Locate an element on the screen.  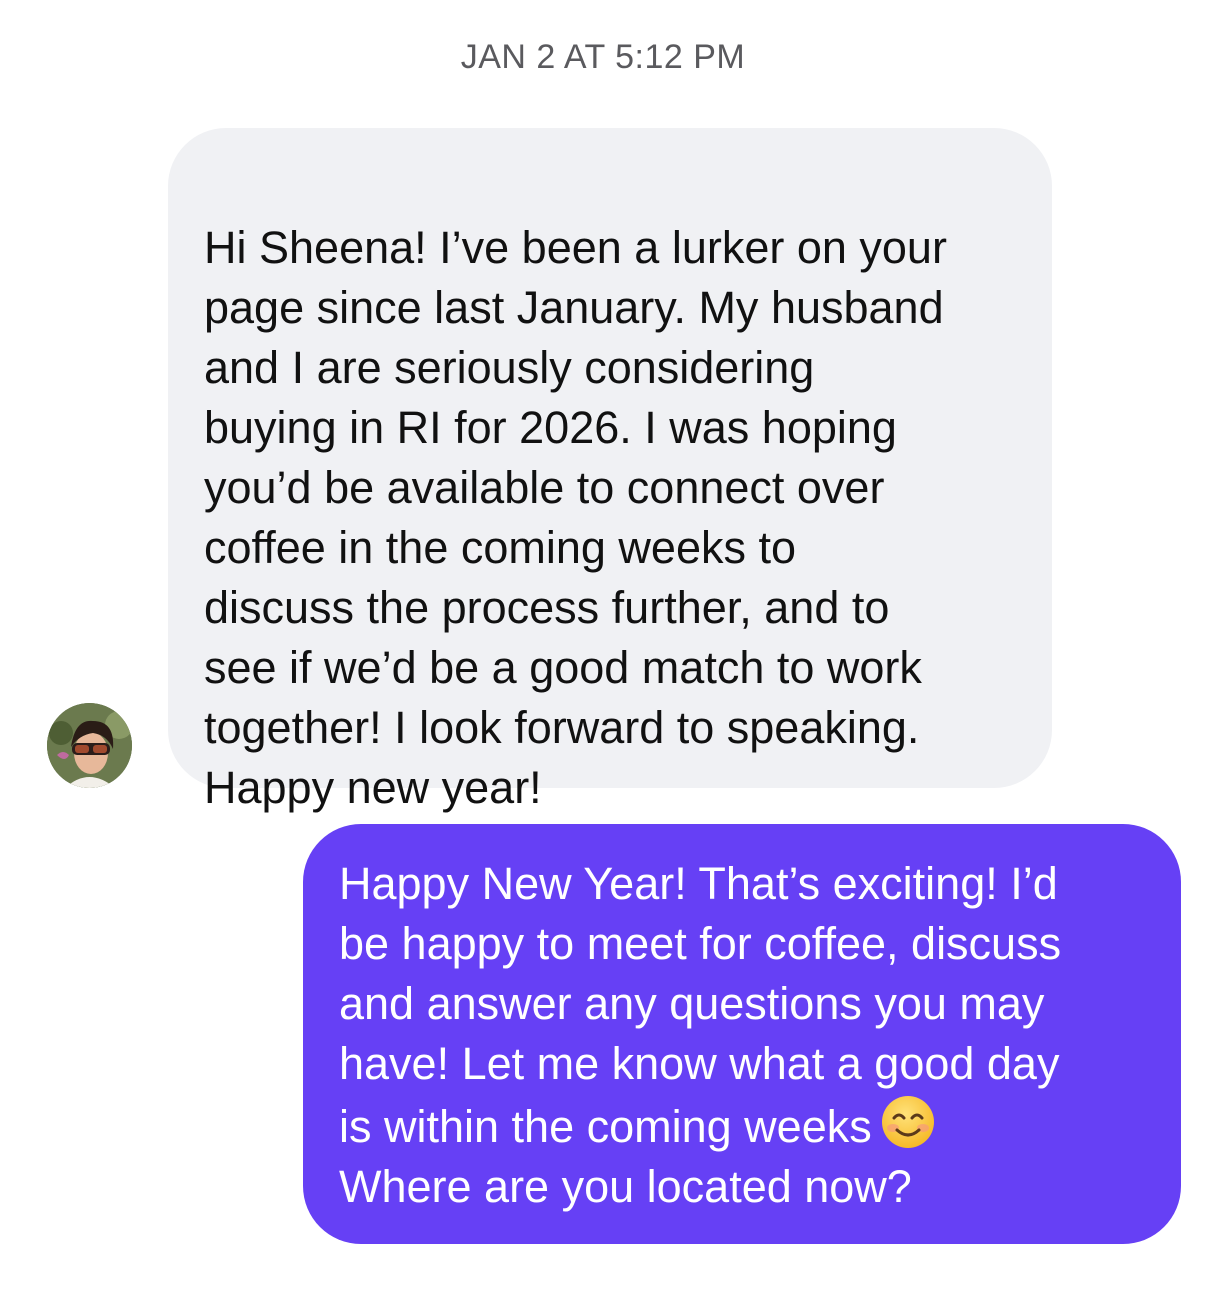
outgoing-message-text-end: Where are you located now? is located at coordinates (625, 1186).